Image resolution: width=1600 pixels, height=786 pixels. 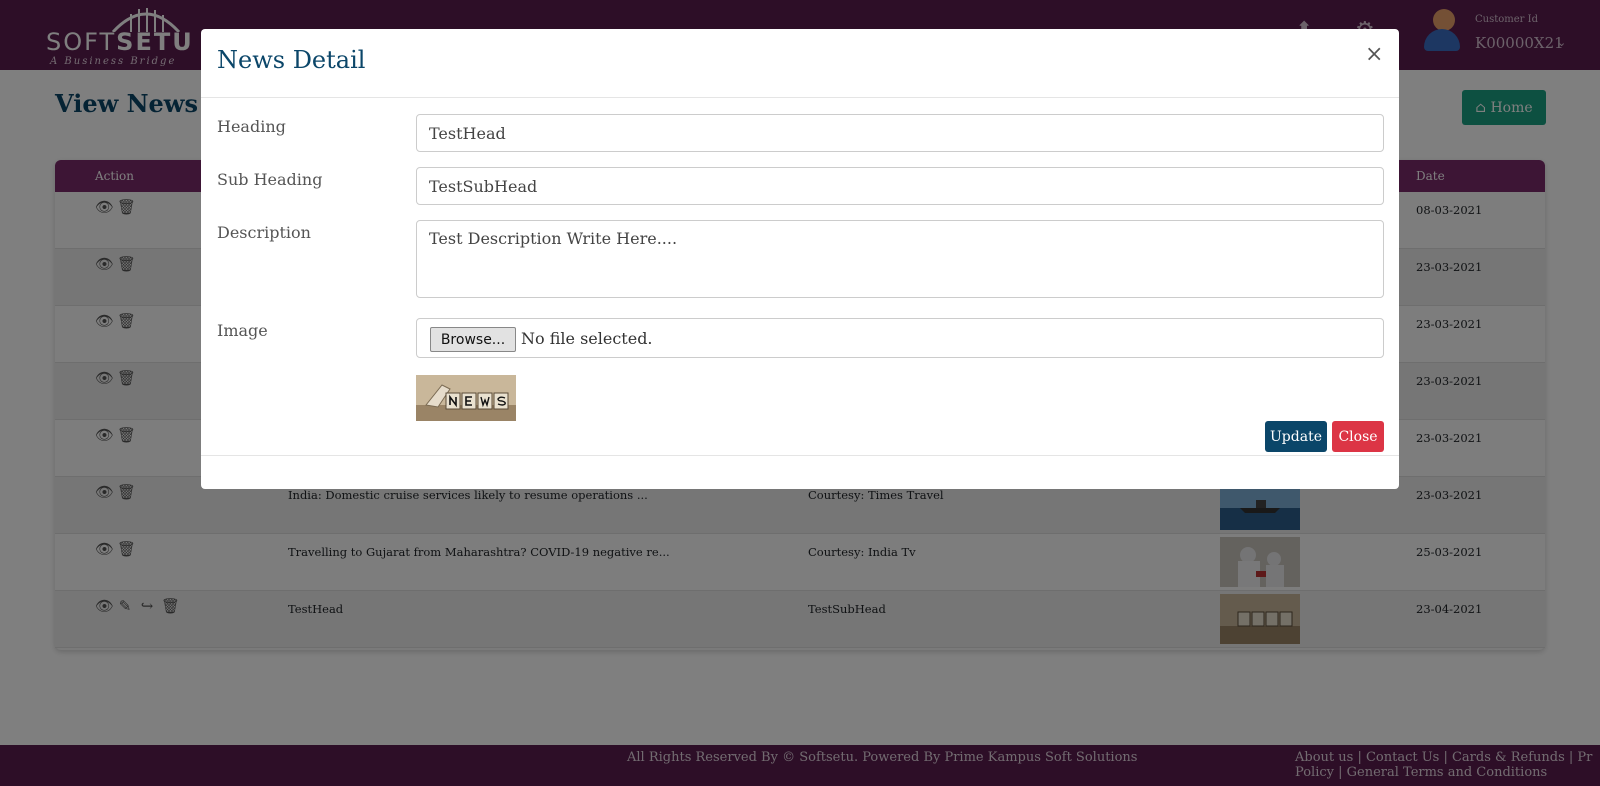 What do you see at coordinates (251, 126) in the screenshot?
I see `heading-label: Heading` at bounding box center [251, 126].